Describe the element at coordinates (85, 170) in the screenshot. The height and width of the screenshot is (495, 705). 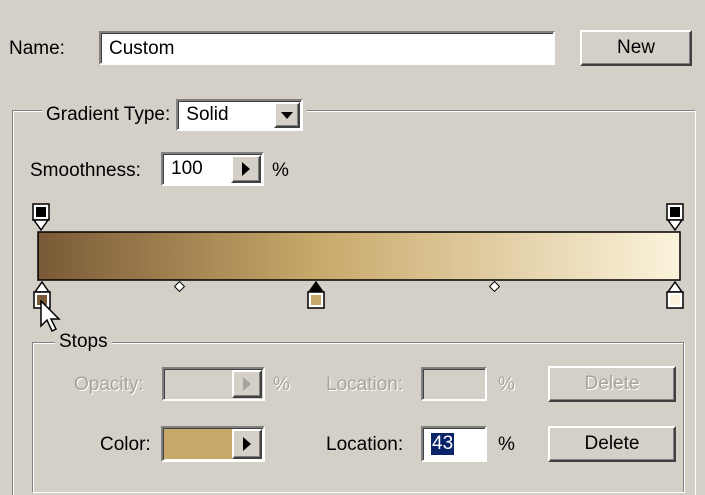
I see `smoothness-label: Smoothness:` at that location.